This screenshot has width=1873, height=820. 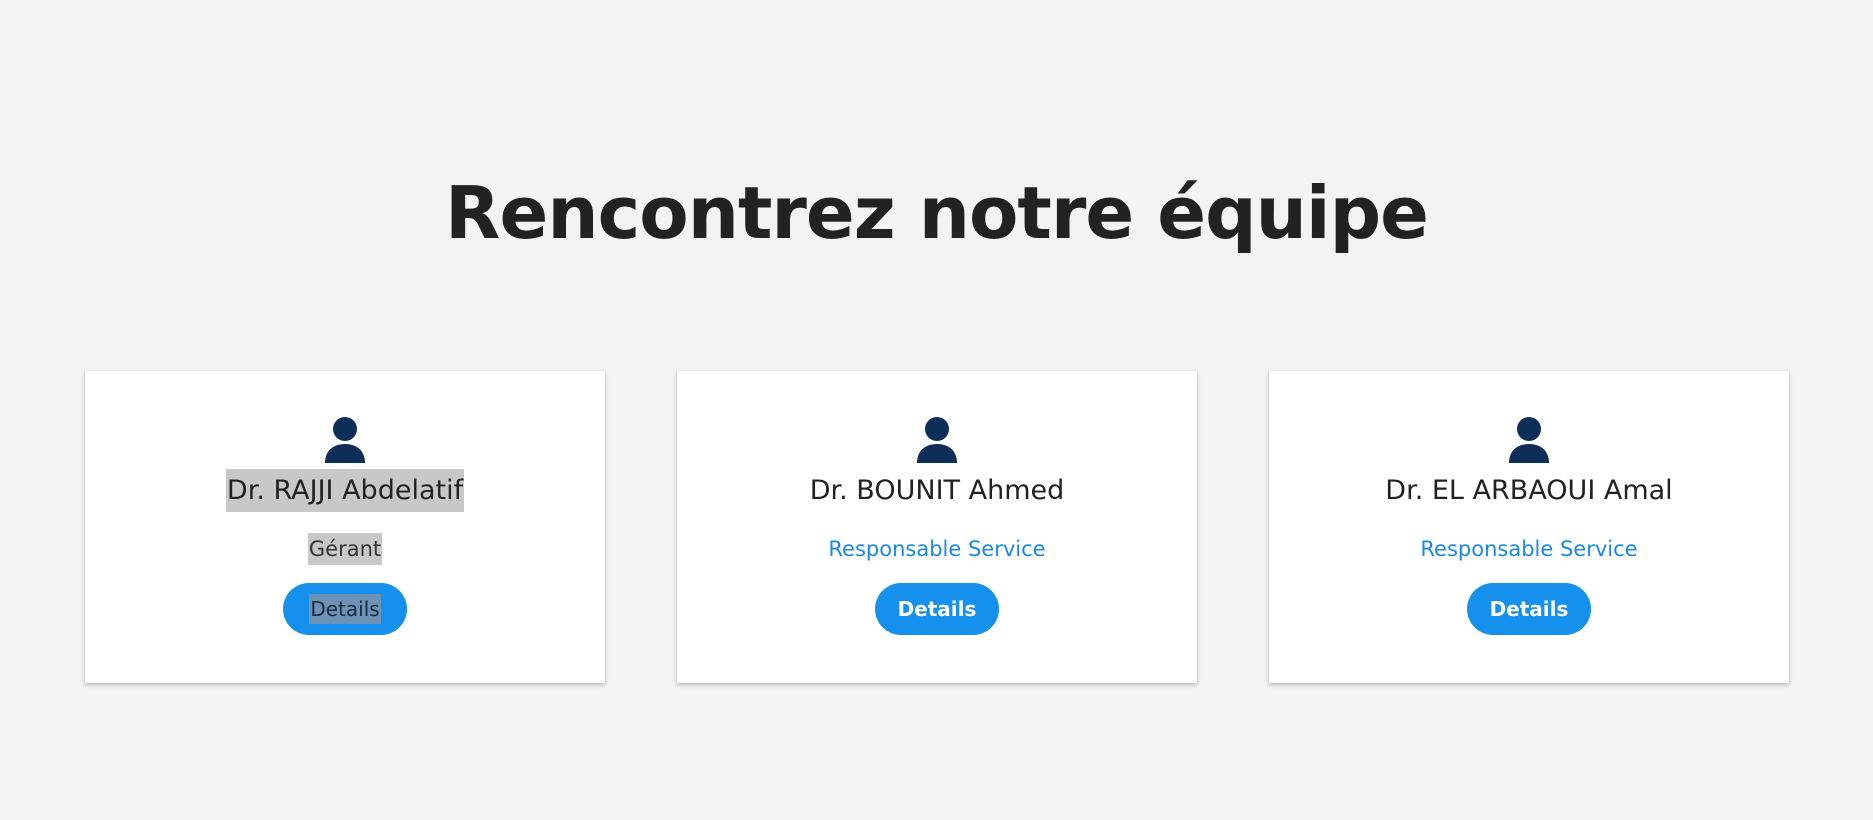 I want to click on member-name: Dr. BOUNIT Ahmed, so click(x=937, y=490).